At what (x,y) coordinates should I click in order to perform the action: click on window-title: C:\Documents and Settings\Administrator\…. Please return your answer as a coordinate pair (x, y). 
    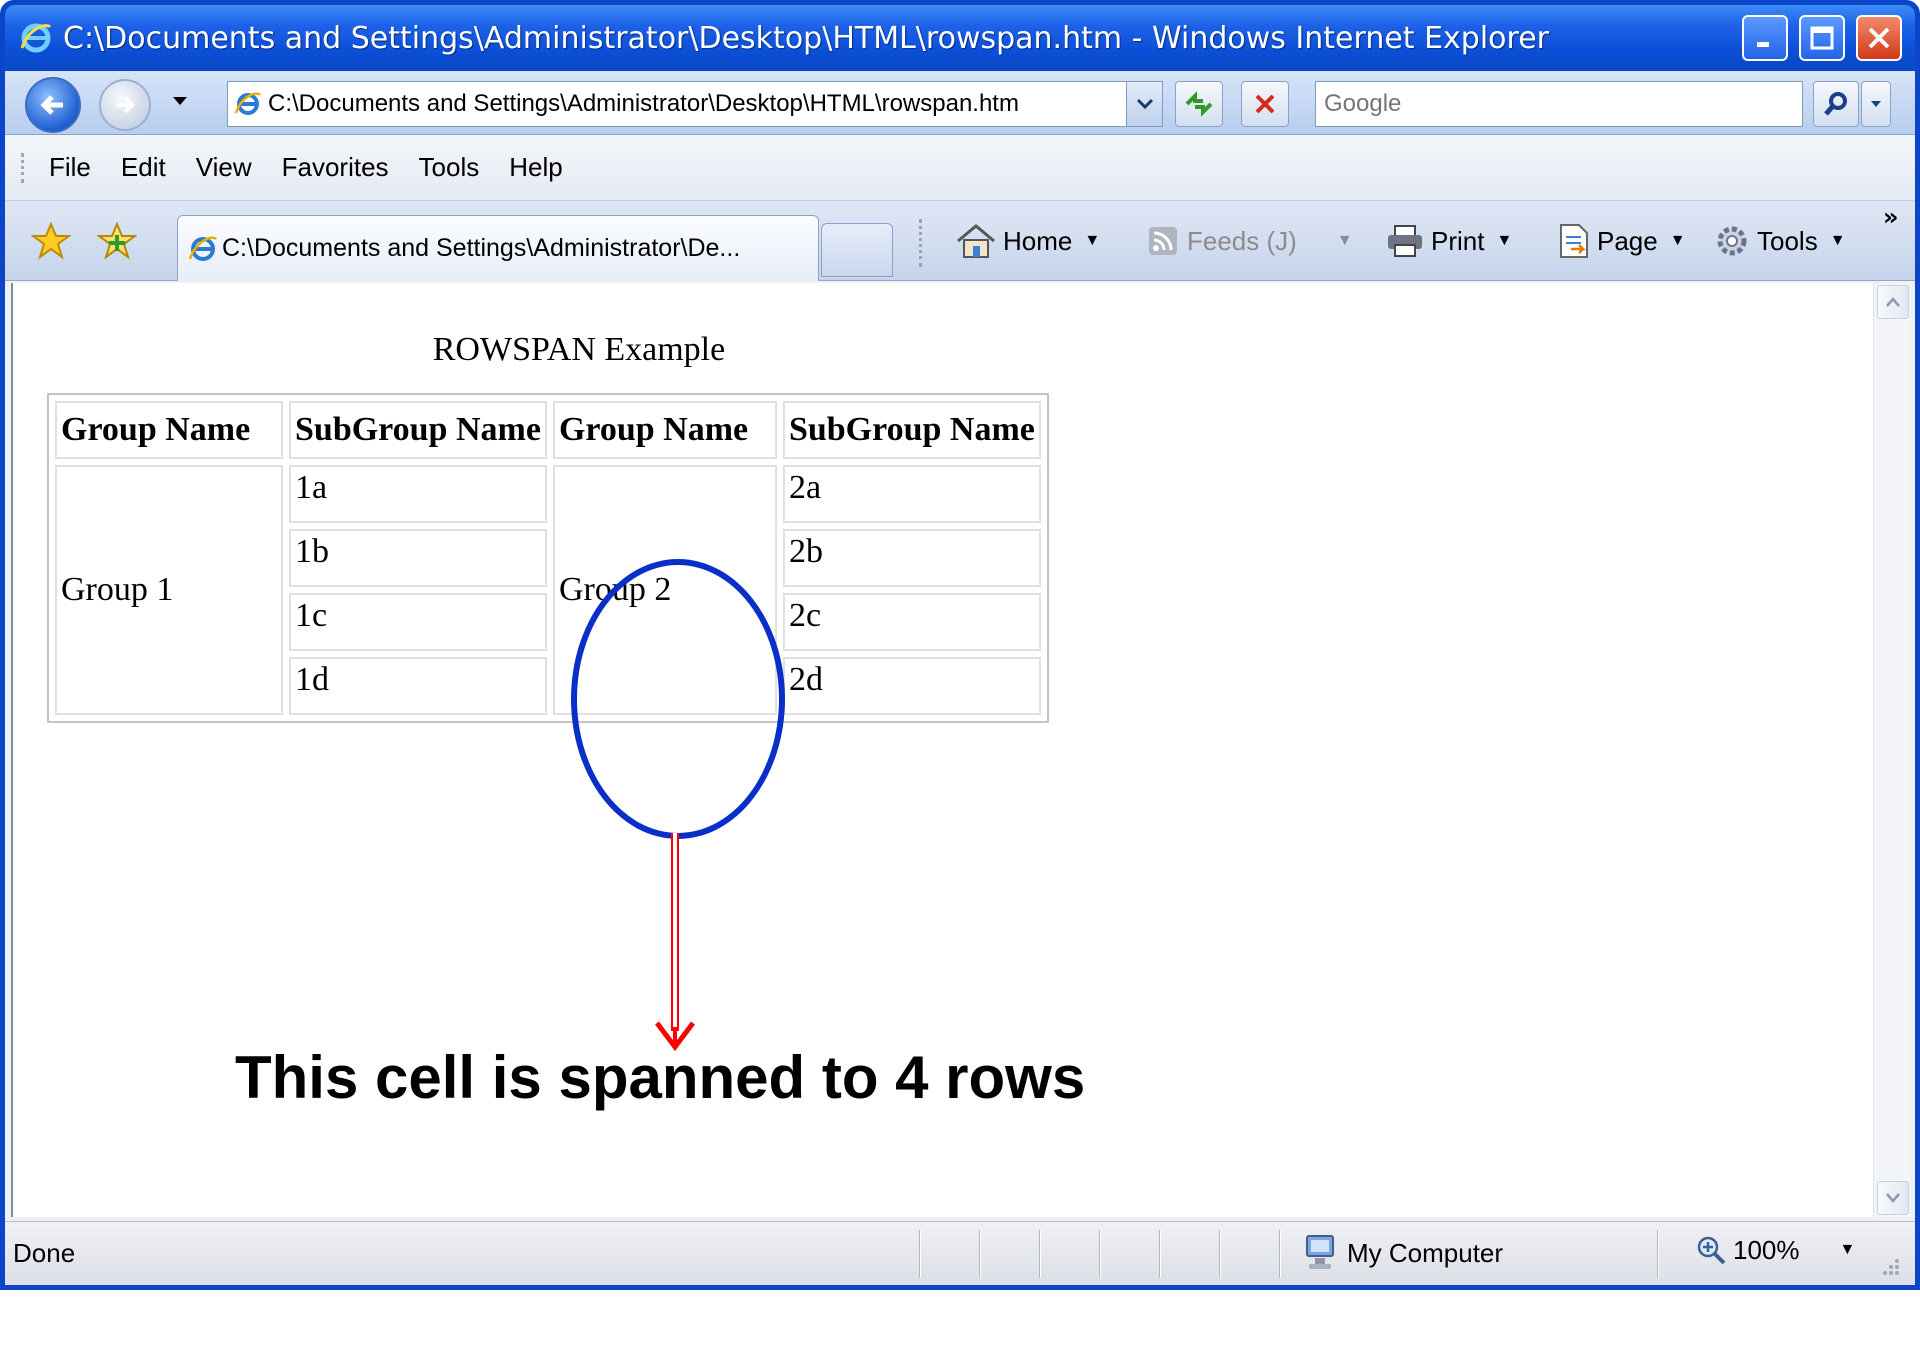
    Looking at the image, I should click on (806, 38).